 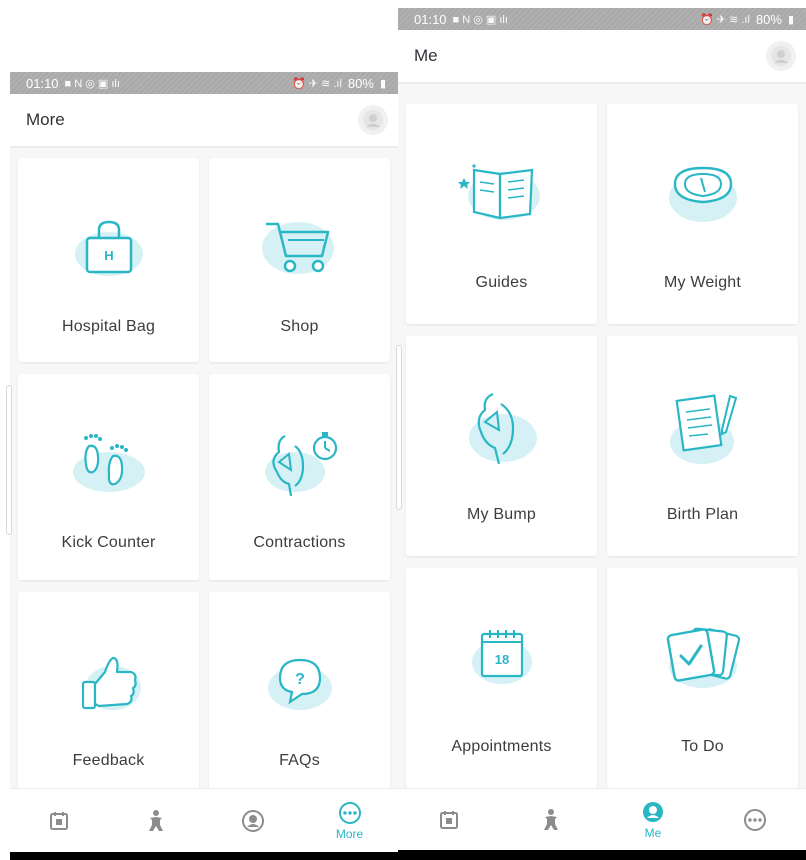 I want to click on hospital-bag-icon: H, so click(x=108, y=248).